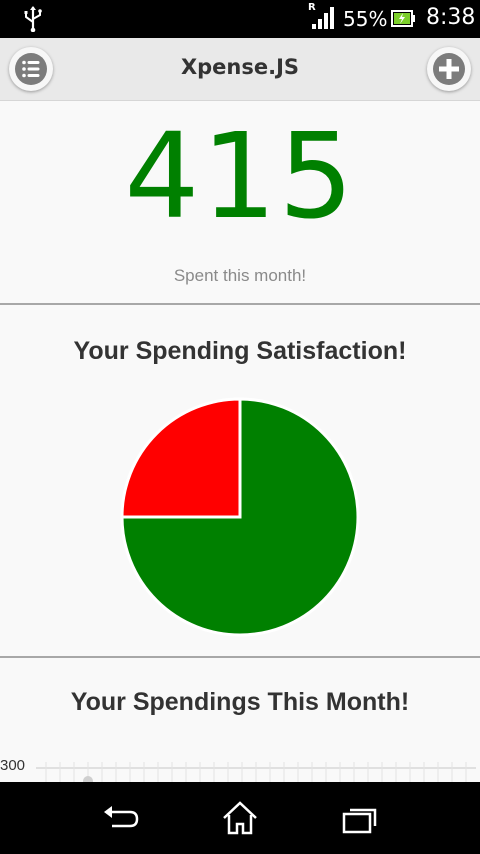  What do you see at coordinates (403, 18) in the screenshot?
I see `battery-charging-icon` at bounding box center [403, 18].